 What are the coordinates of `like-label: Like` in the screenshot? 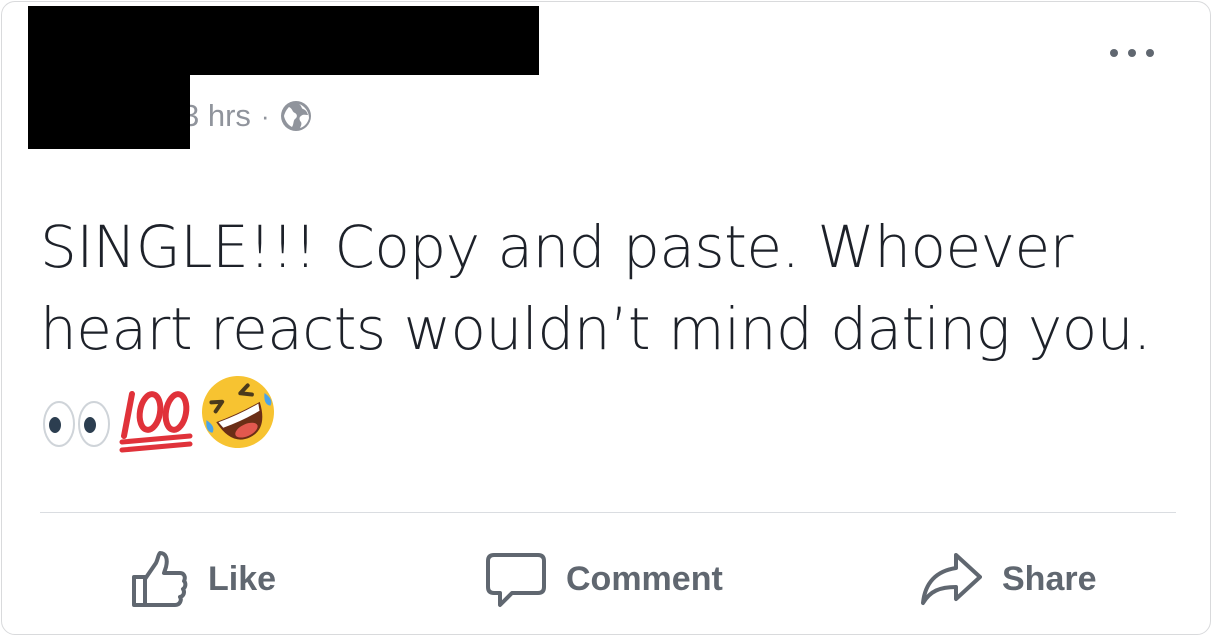 It's located at (242, 578).